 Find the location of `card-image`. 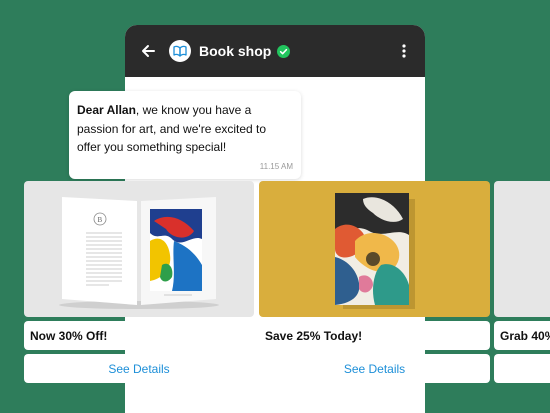

card-image is located at coordinates (522, 249).